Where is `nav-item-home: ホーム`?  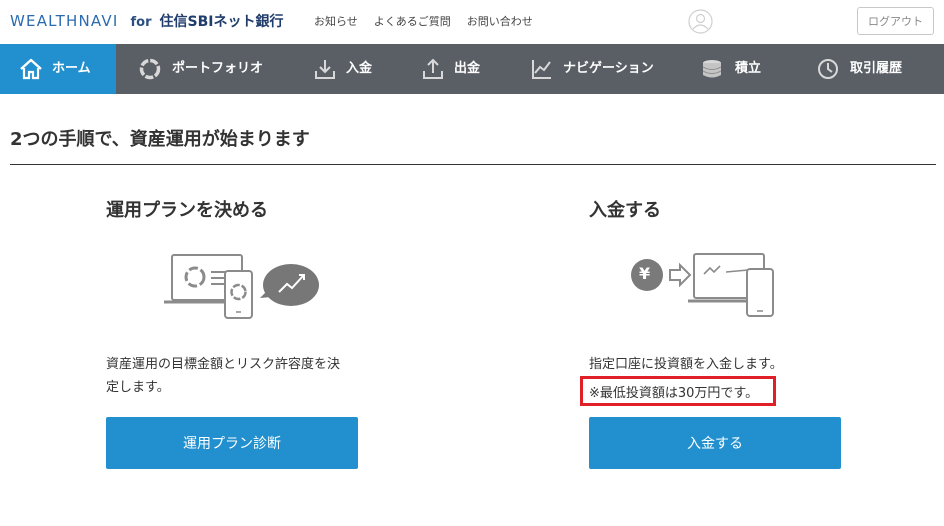 nav-item-home: ホーム is located at coordinates (58, 69).